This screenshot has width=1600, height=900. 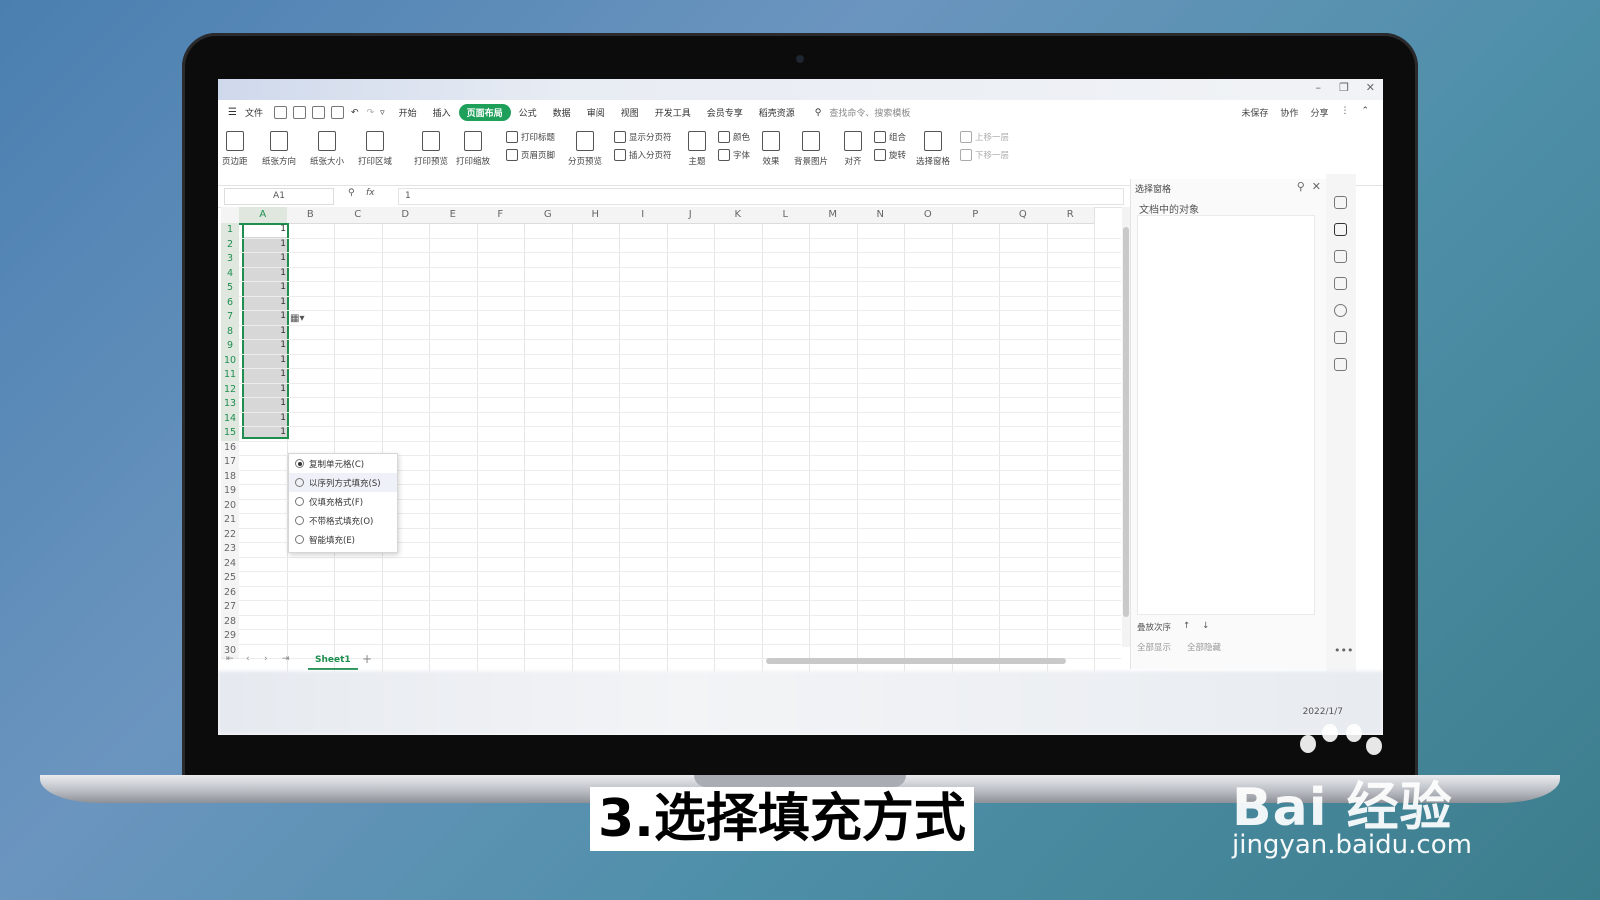 What do you see at coordinates (1254, 112) in the screenshot?
I see `unsaved-button: 未保存` at bounding box center [1254, 112].